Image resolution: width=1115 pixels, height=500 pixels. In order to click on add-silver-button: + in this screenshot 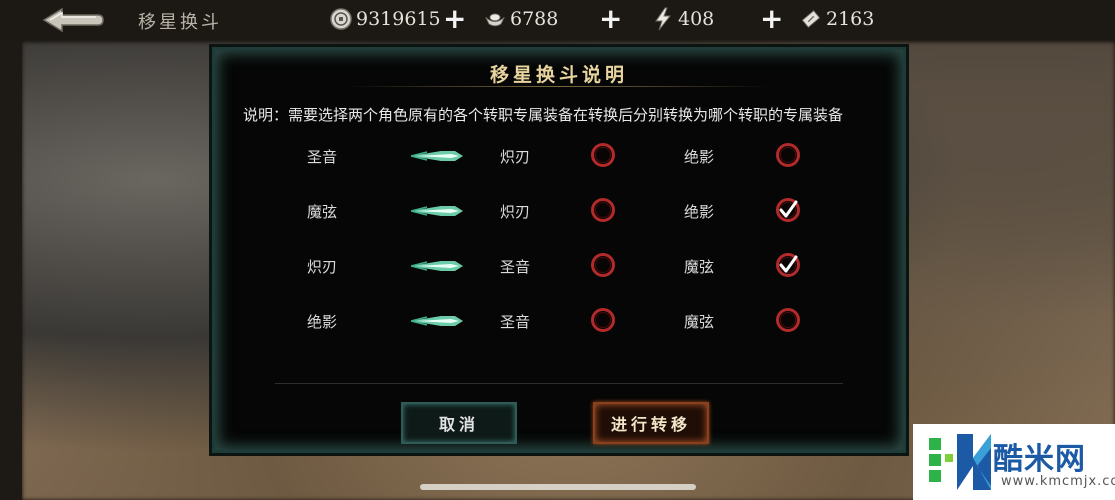, I will do `click(610, 19)`.